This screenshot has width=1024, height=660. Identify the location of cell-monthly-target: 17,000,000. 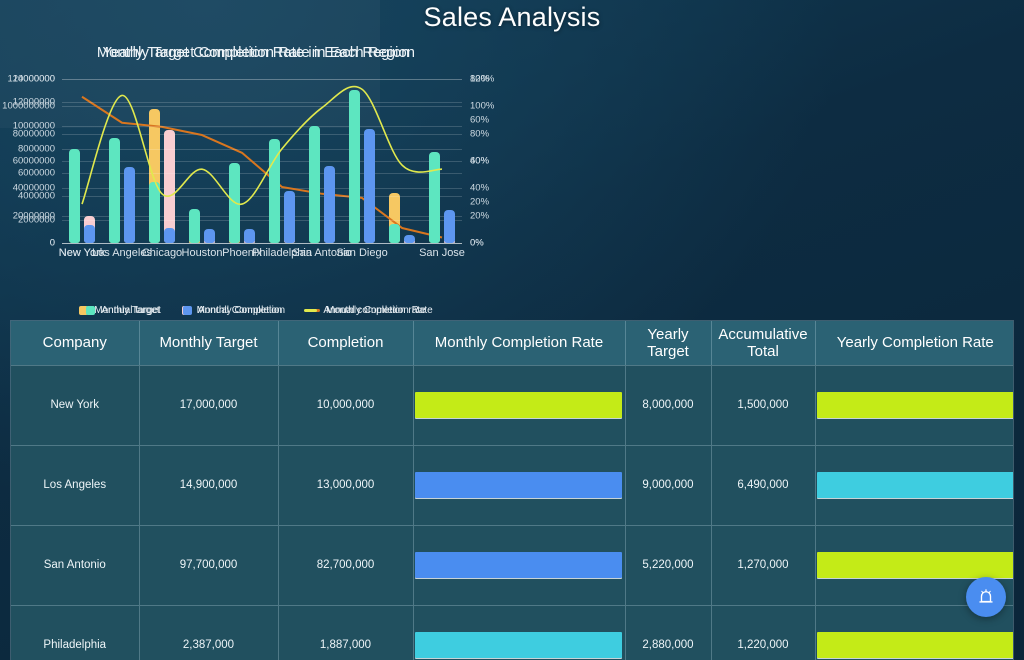
(209, 404).